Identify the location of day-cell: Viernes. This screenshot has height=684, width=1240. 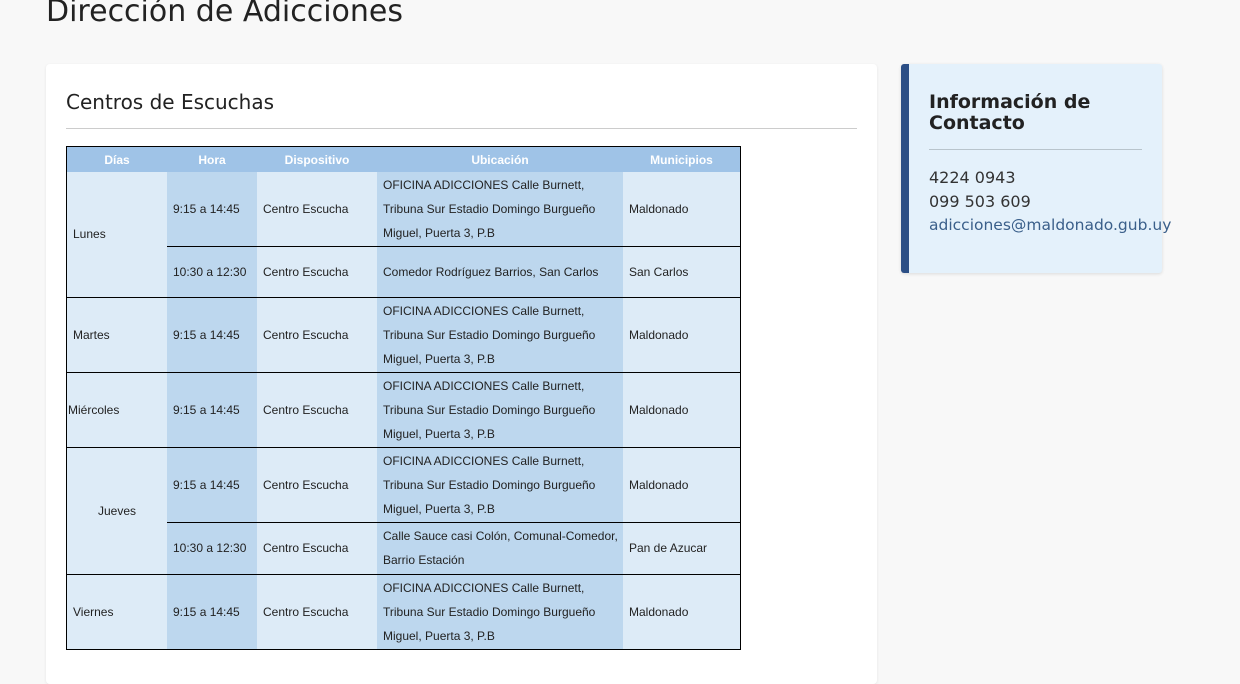
(116, 611).